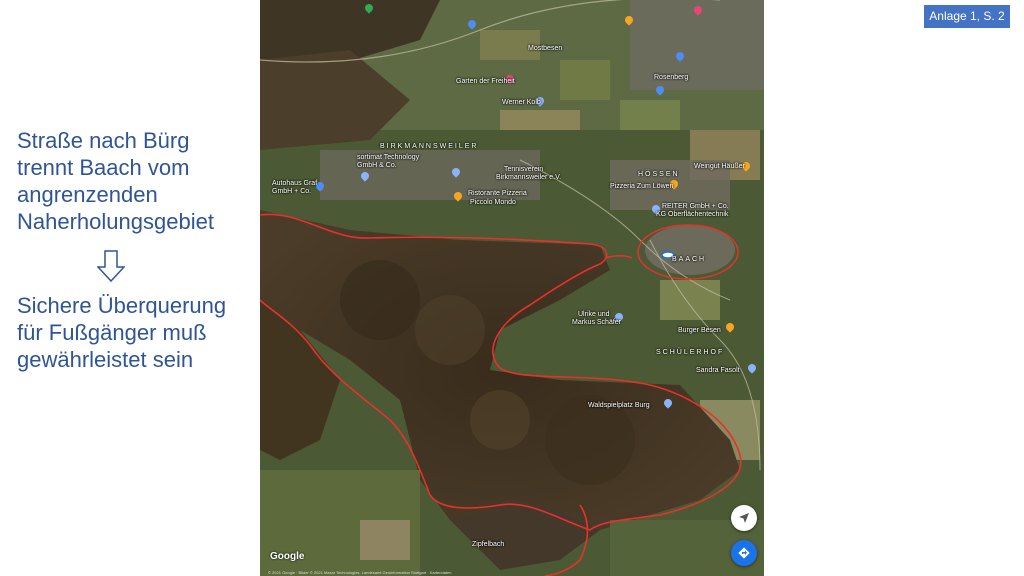 The height and width of the screenshot is (576, 1024). Describe the element at coordinates (377, 165) in the screenshot. I see `map-label: GmbH & Co.` at that location.